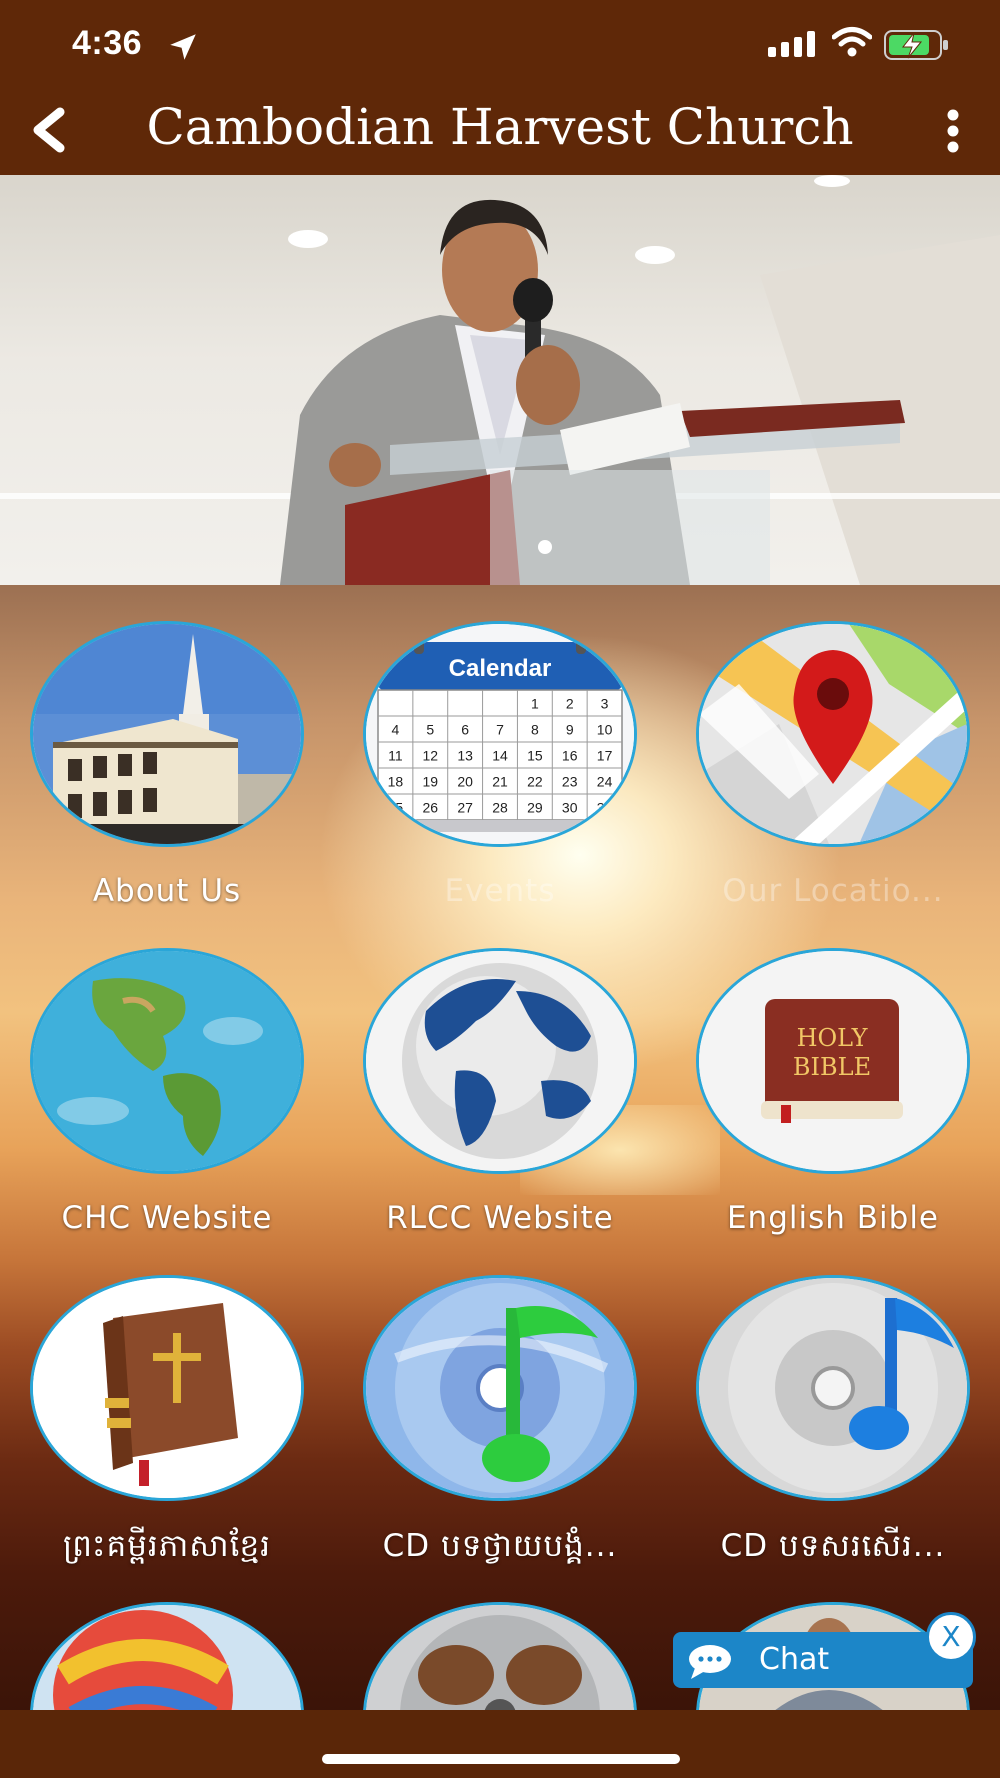 The image size is (1000, 1778). I want to click on status-time: 4:36, so click(107, 43).